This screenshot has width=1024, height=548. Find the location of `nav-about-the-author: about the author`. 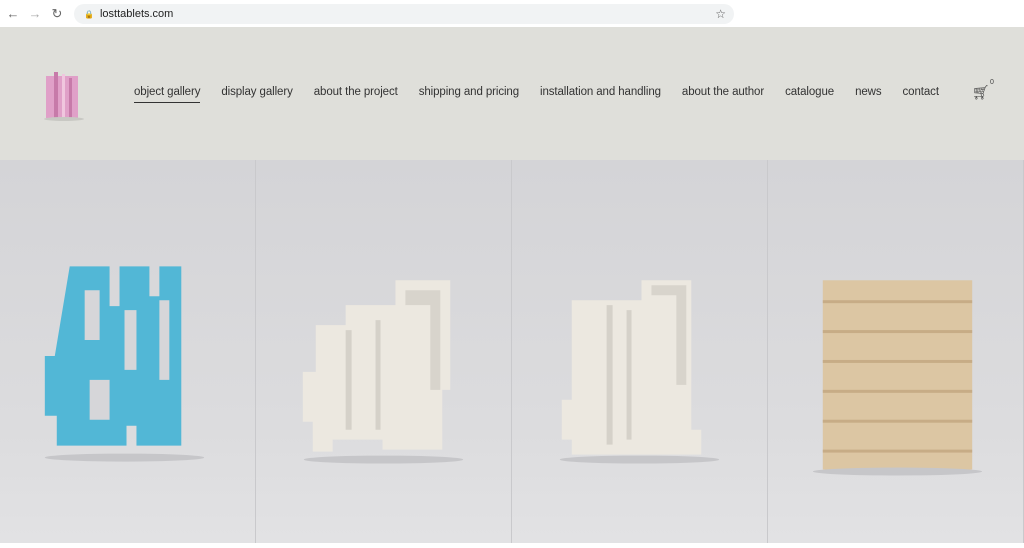

nav-about-the-author: about the author is located at coordinates (723, 94).